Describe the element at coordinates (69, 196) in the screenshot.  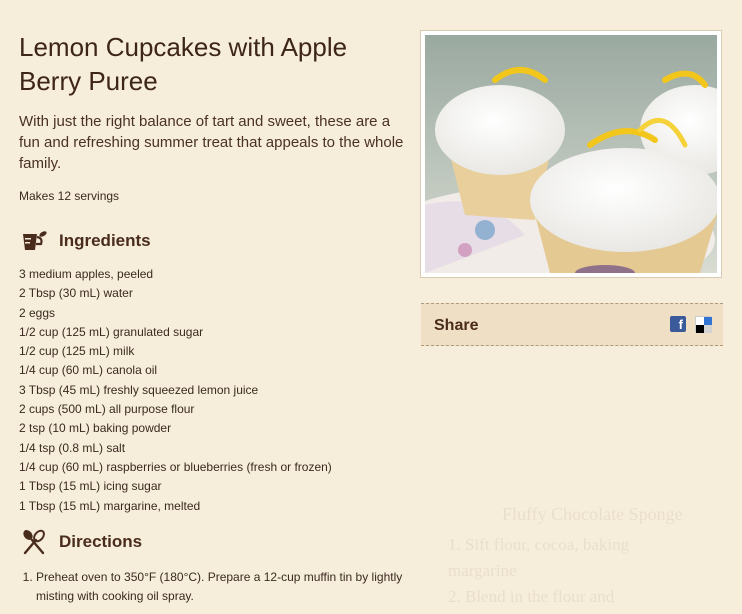
I see `servings-text: Makes 12 servings` at that location.